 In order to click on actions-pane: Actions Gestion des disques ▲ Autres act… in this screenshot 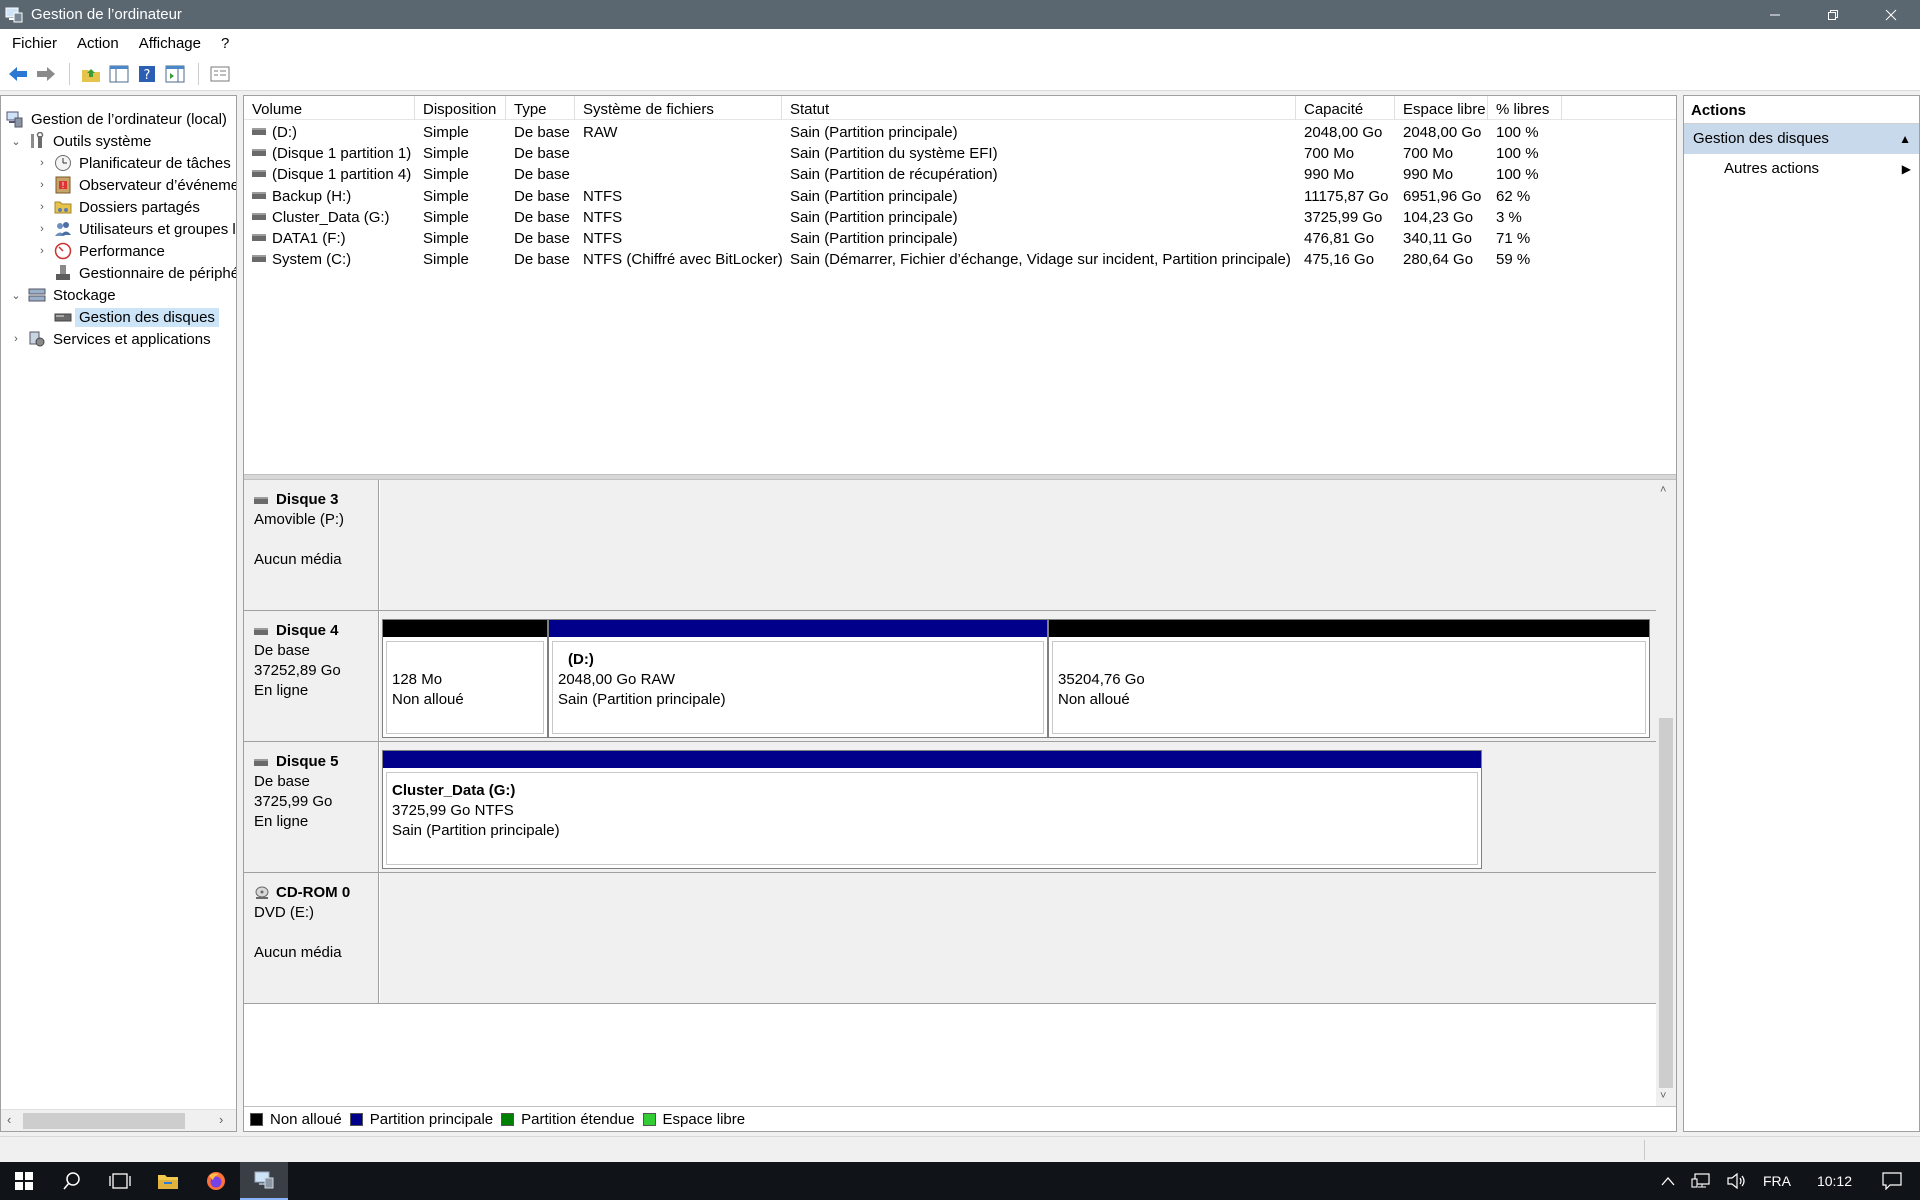, I will do `click(1801, 613)`.